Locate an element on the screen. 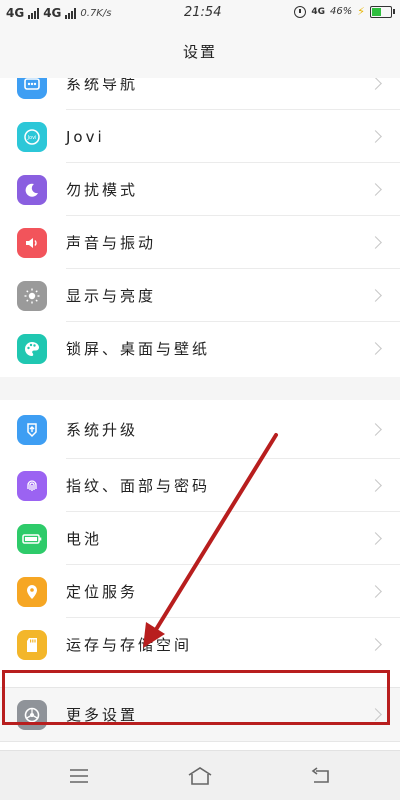 The height and width of the screenshot is (800, 400). clock: 21:54 is located at coordinates (203, 12).